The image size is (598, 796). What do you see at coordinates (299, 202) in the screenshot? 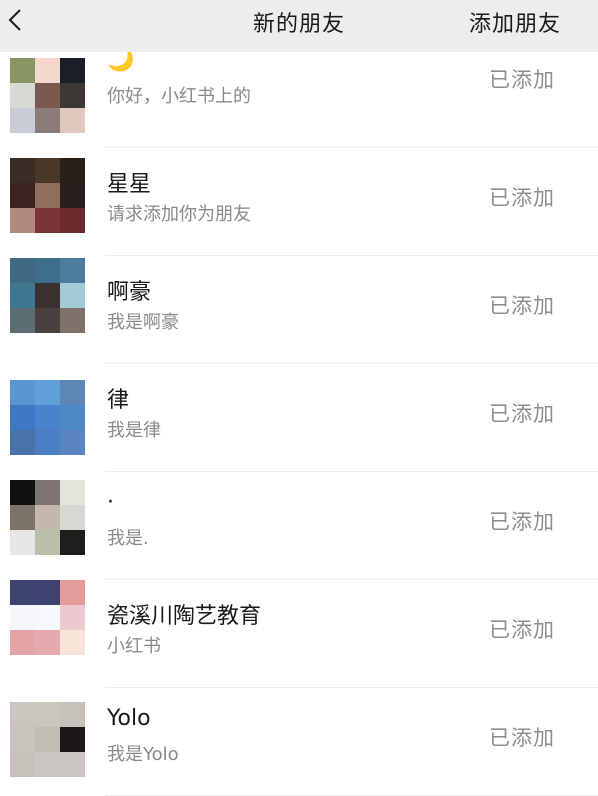
I see `friend-request-row: 星星 请求添加你为朋友 已添加` at bounding box center [299, 202].